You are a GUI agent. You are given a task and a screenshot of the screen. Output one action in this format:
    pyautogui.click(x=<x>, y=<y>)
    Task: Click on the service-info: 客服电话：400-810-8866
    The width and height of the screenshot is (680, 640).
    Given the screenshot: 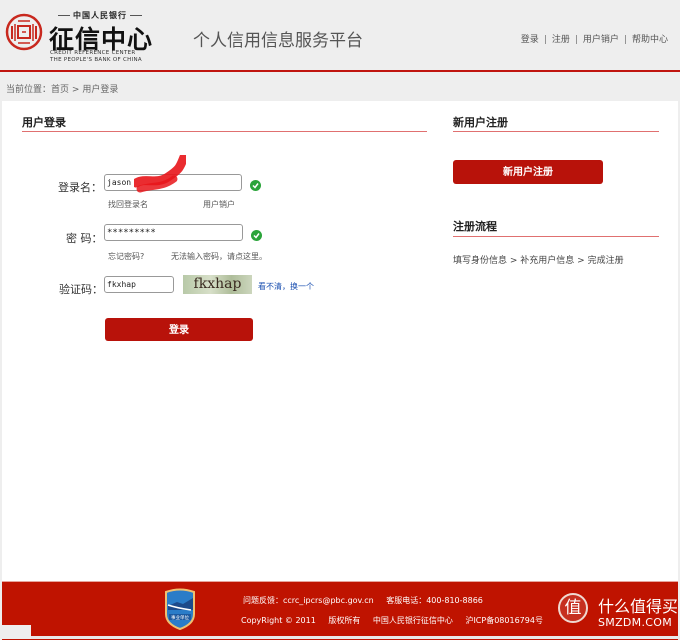 What is the action you would take?
    pyautogui.click(x=434, y=600)
    